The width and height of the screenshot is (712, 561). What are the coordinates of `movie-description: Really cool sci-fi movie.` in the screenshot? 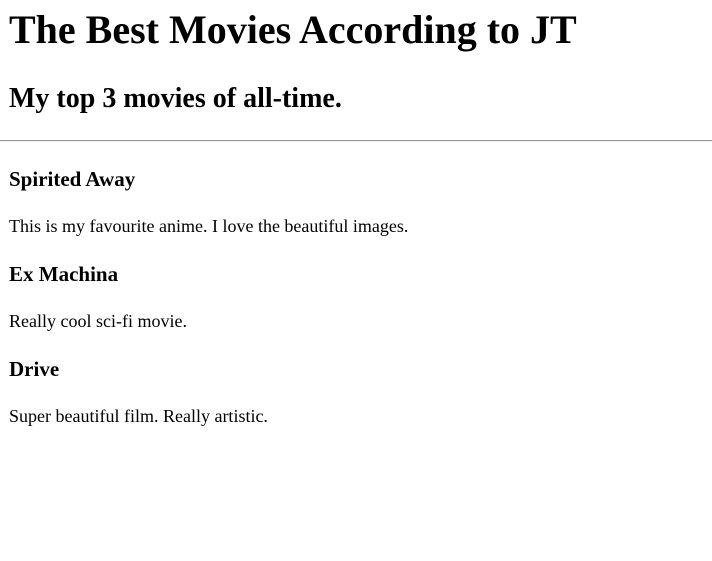 It's located at (98, 321).